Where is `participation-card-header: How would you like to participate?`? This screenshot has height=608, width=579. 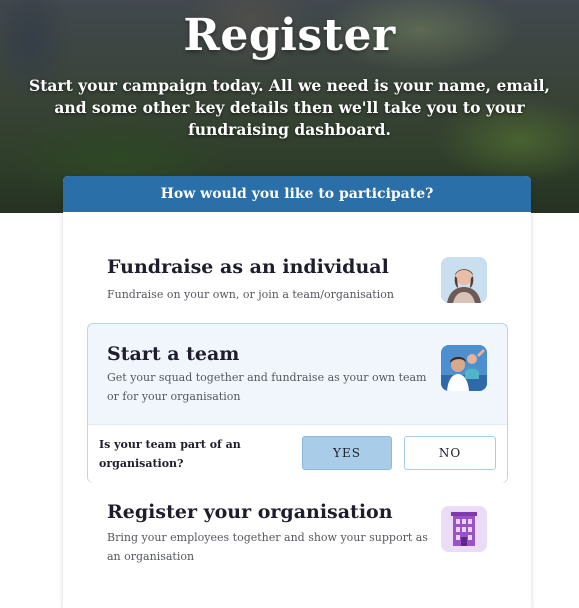
participation-card-header: How would you like to participate? is located at coordinates (297, 194).